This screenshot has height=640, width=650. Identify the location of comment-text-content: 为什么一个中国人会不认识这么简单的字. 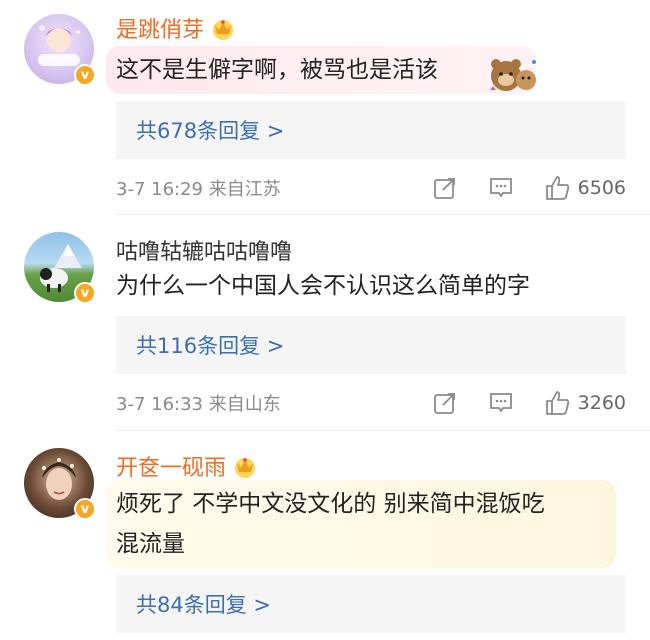
(323, 286).